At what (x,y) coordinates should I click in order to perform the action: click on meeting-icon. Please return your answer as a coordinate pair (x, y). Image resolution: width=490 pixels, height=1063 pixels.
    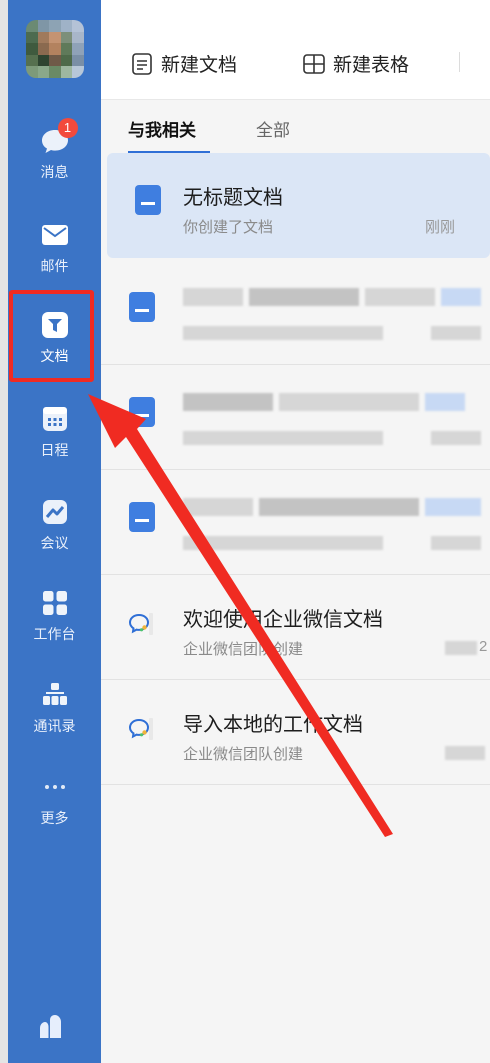
    Looking at the image, I should click on (55, 512).